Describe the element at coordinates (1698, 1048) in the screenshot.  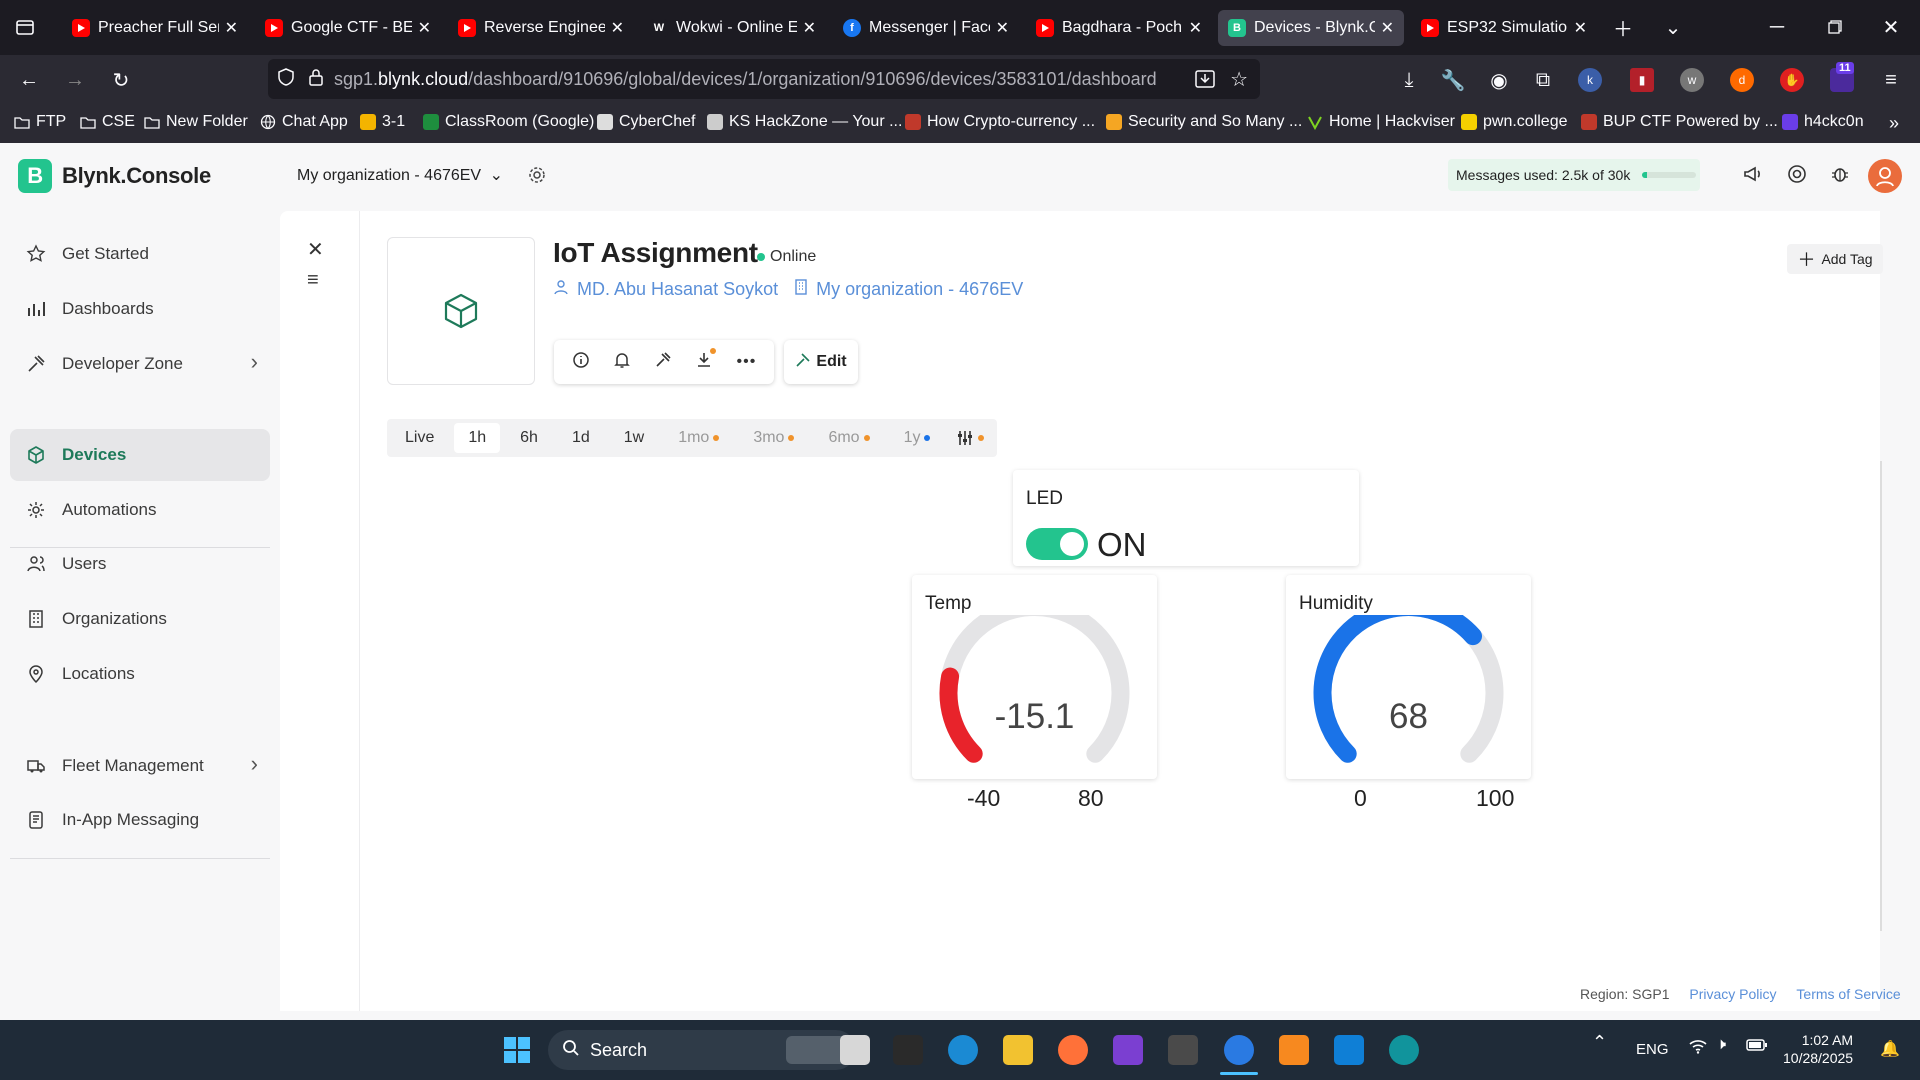
I see `wifi-icon` at that location.